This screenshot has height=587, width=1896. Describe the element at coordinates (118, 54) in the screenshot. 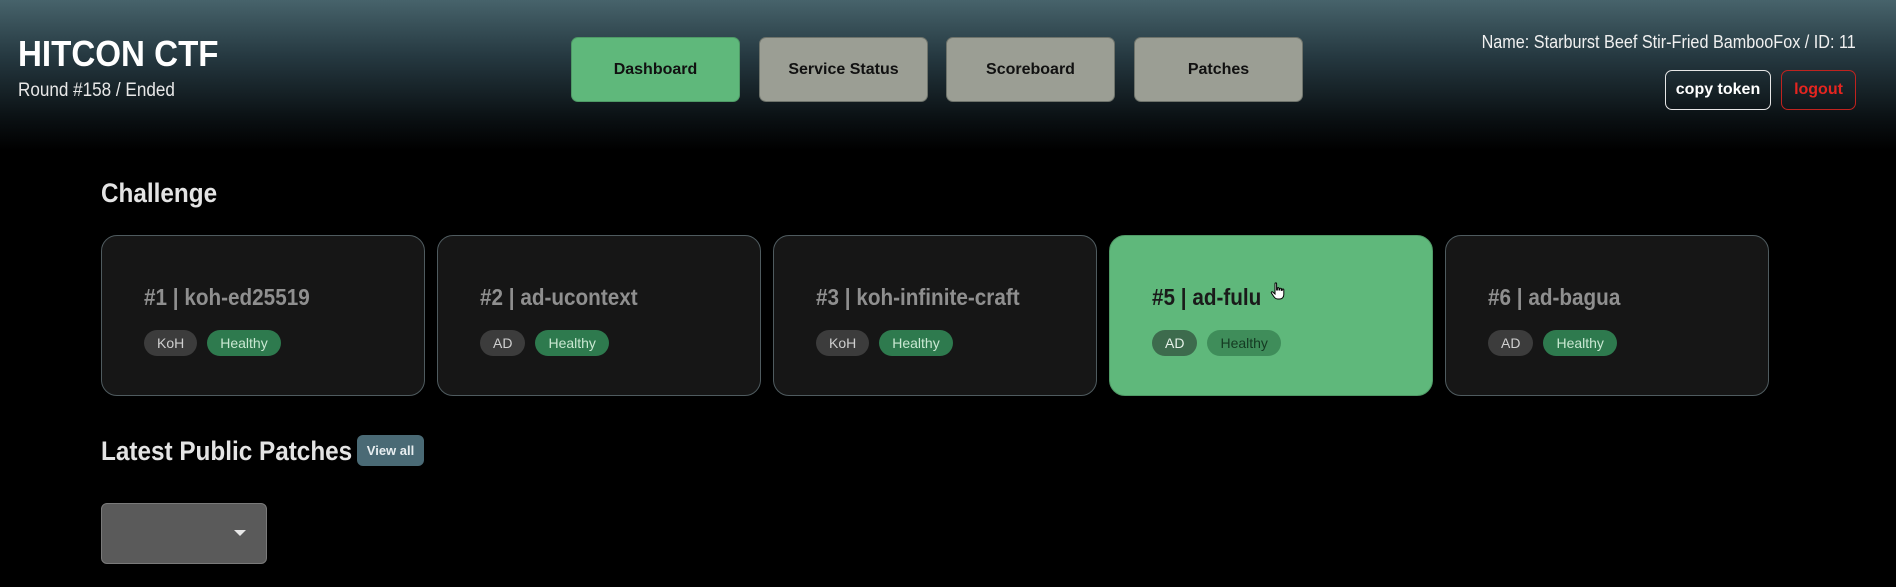

I see `site-title: HITCON CTF` at that location.